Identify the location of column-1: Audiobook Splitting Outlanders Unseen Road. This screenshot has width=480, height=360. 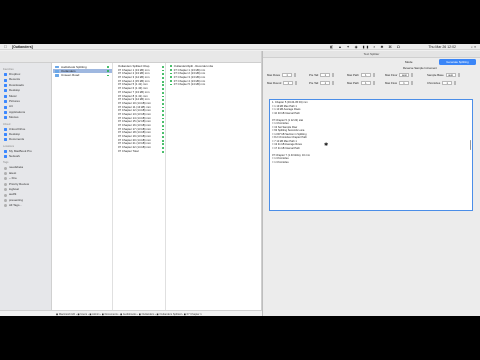
(83, 186).